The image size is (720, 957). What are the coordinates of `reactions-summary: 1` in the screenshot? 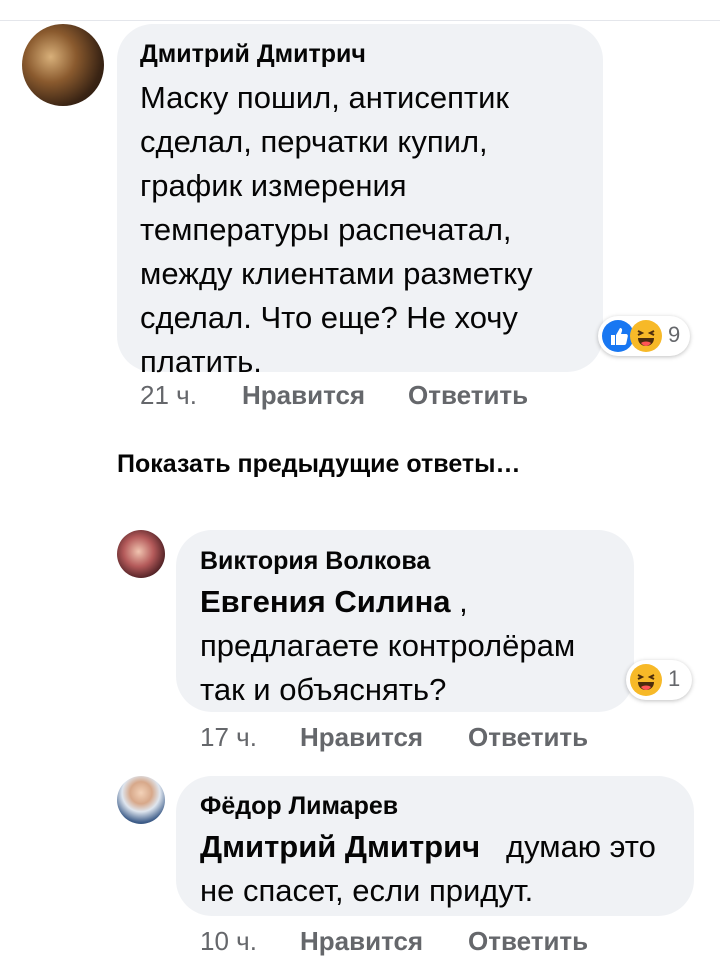 It's located at (659, 680).